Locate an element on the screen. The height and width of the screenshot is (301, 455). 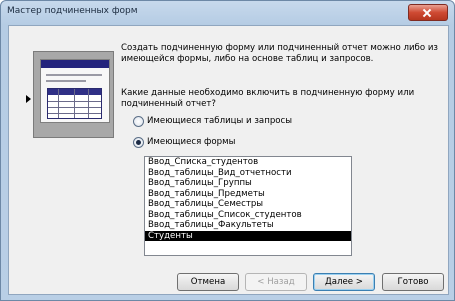
list-item: Ввод_таблицы_Вид_отчетности is located at coordinates (248, 173).